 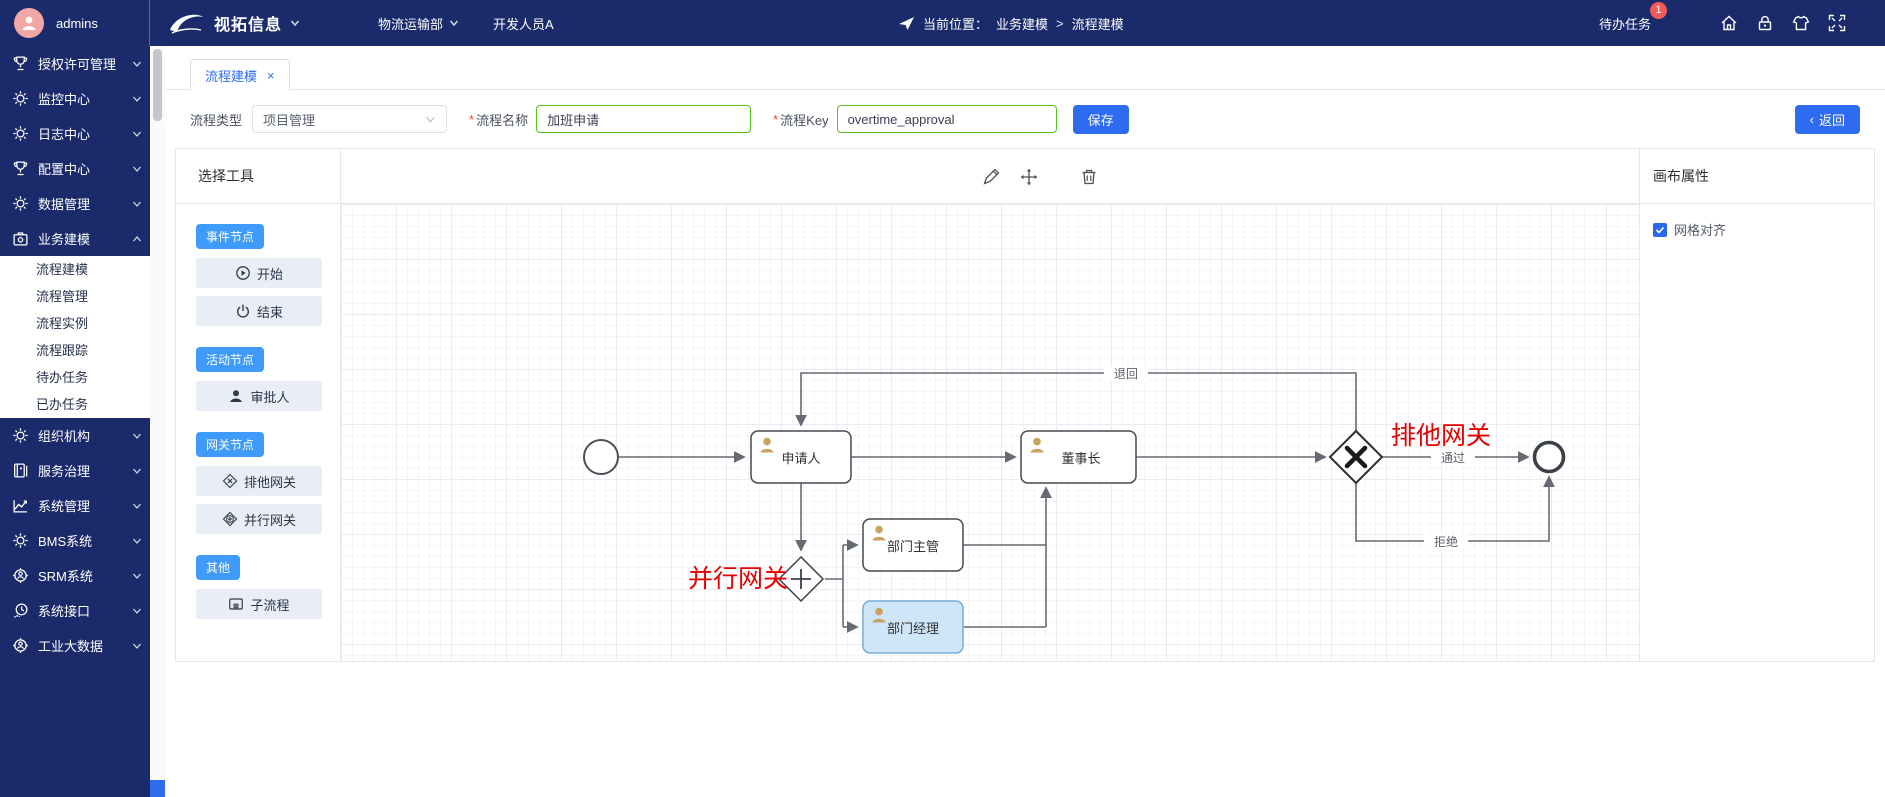 What do you see at coordinates (1453, 458) in the screenshot?
I see `edge-label-pass: 通过` at bounding box center [1453, 458].